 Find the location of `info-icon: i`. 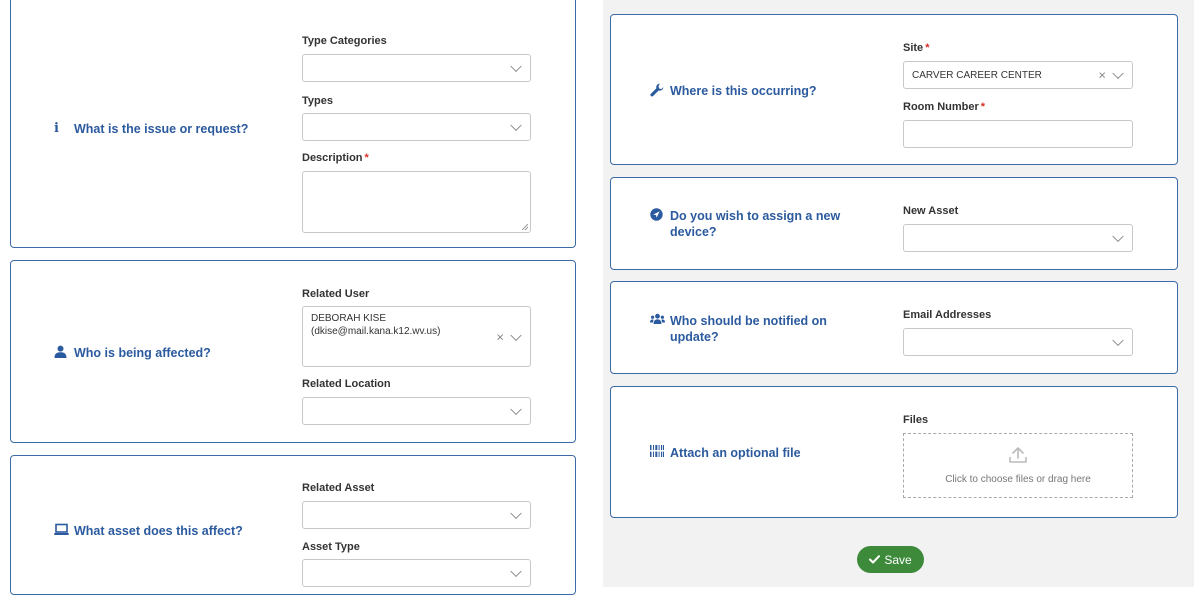

info-icon: i is located at coordinates (56, 128).